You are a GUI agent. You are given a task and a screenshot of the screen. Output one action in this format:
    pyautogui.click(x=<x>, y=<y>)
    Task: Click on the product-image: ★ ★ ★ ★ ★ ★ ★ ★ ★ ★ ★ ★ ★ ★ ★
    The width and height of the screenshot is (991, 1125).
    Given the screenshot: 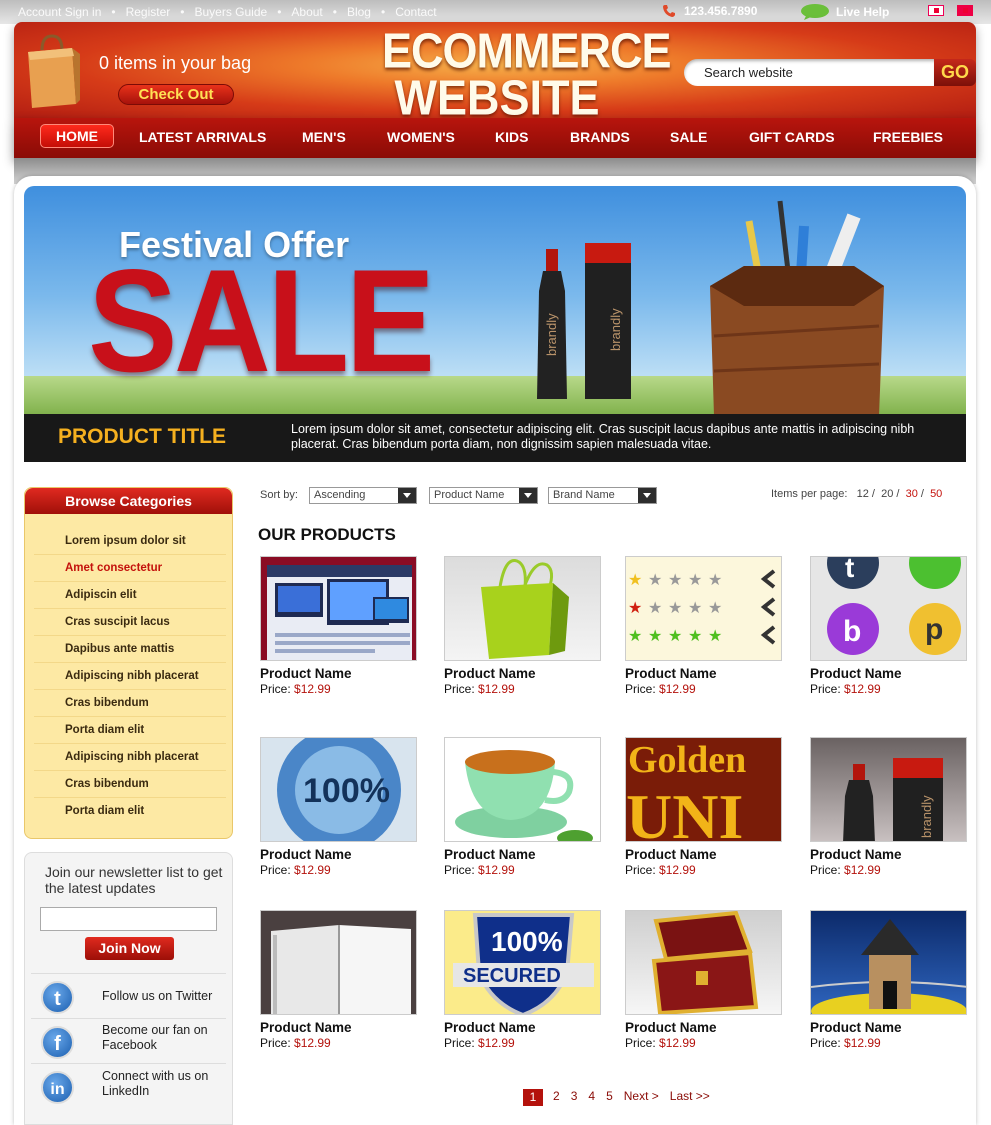 What is the action you would take?
    pyautogui.click(x=703, y=608)
    